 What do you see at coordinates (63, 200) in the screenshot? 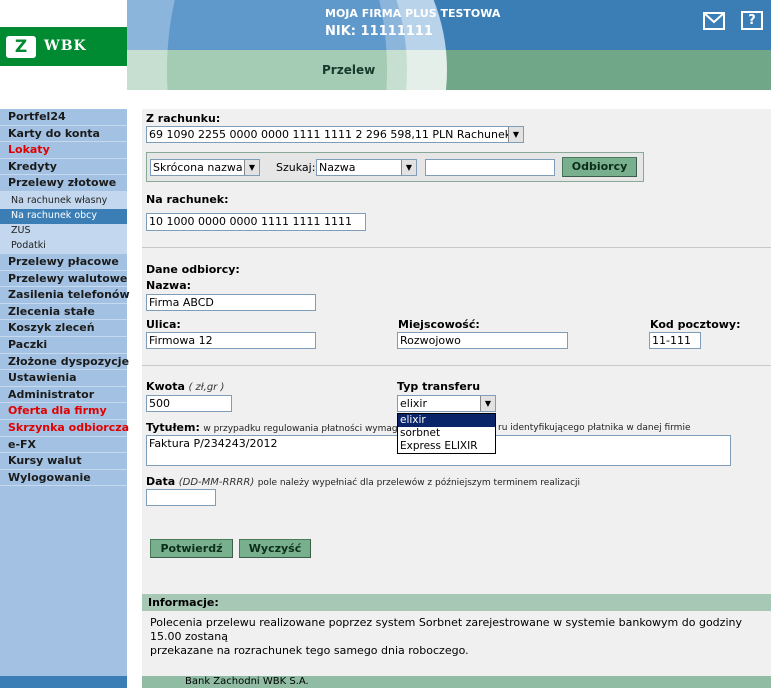
I see `sidebar-subitem-wlasny: Na rachunek własny` at bounding box center [63, 200].